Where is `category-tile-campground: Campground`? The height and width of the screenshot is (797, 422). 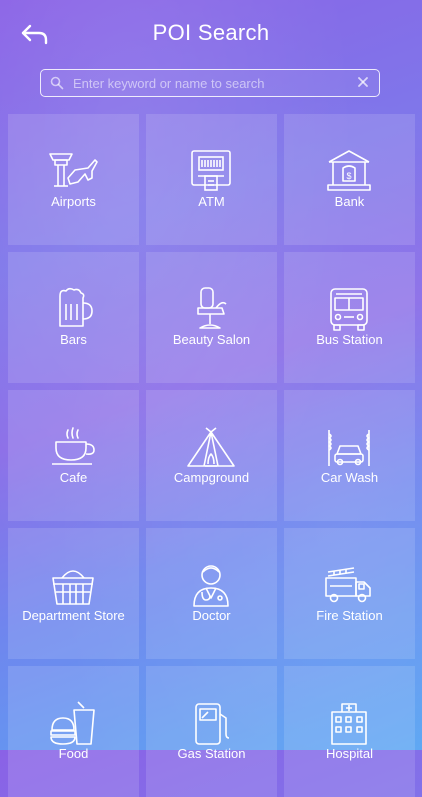 category-tile-campground: Campground is located at coordinates (211, 455).